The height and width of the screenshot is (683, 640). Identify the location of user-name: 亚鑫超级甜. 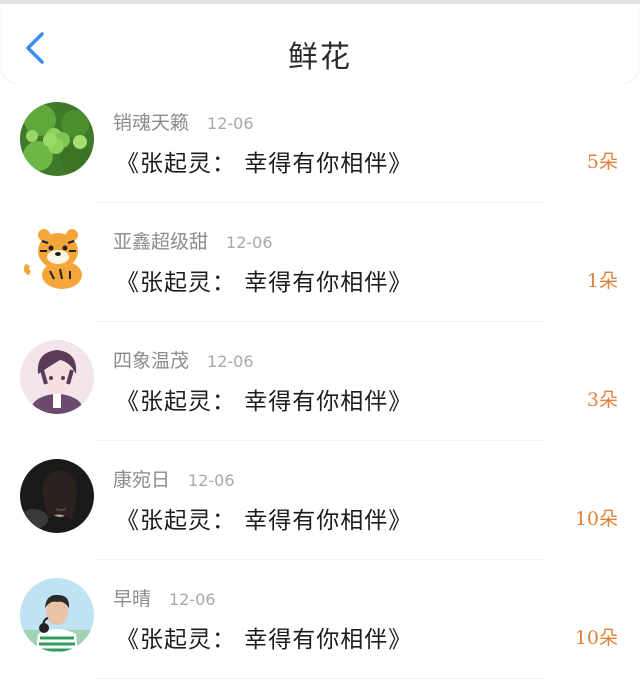
(161, 242).